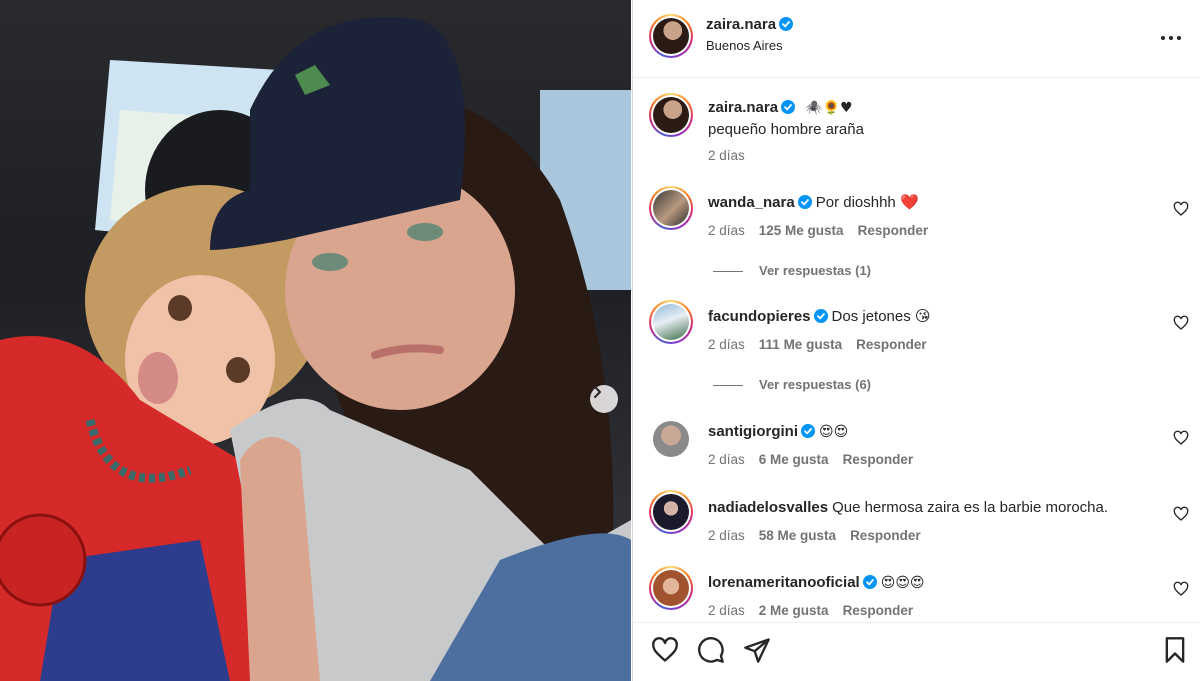  Describe the element at coordinates (768, 507) in the screenshot. I see `comment-username: nadiadelosvalles` at that location.